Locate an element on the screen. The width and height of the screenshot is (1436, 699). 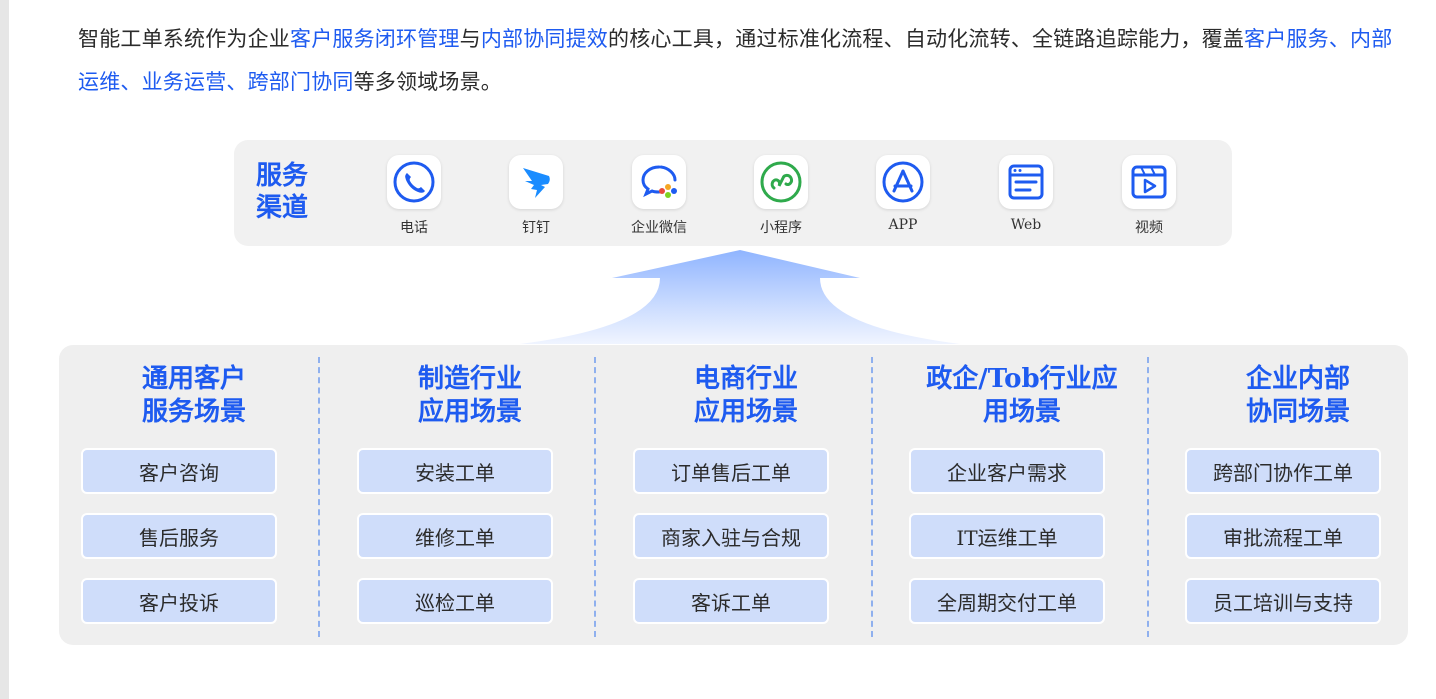
channel-miniprogram: 小程序 is located at coordinates (781, 196).